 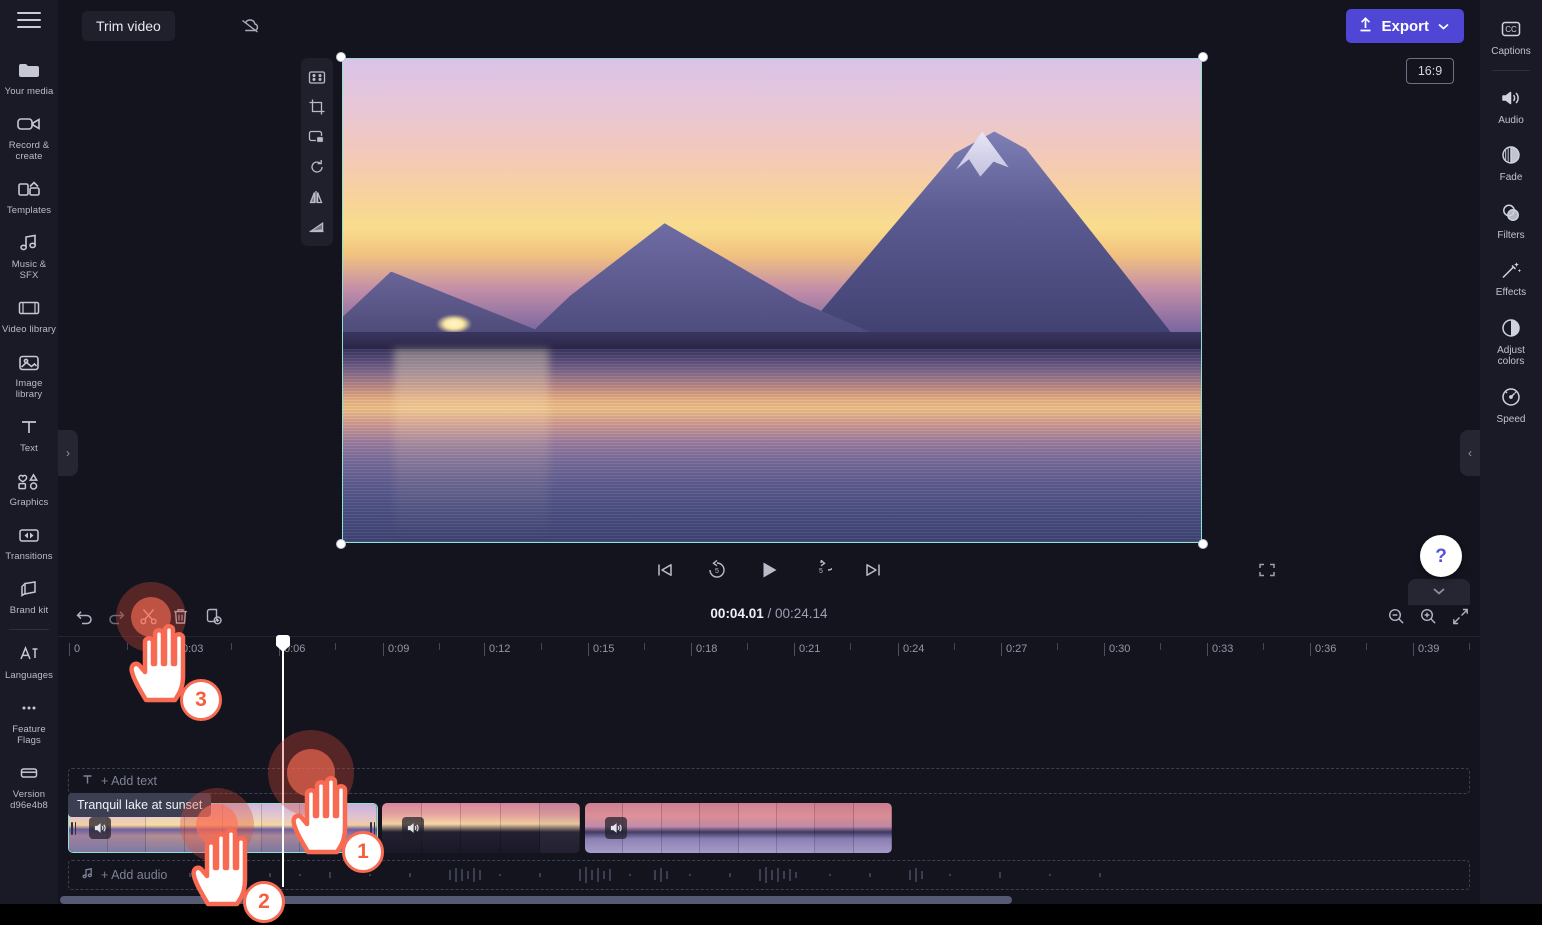 I want to click on cc-icon: CC, so click(x=1511, y=29).